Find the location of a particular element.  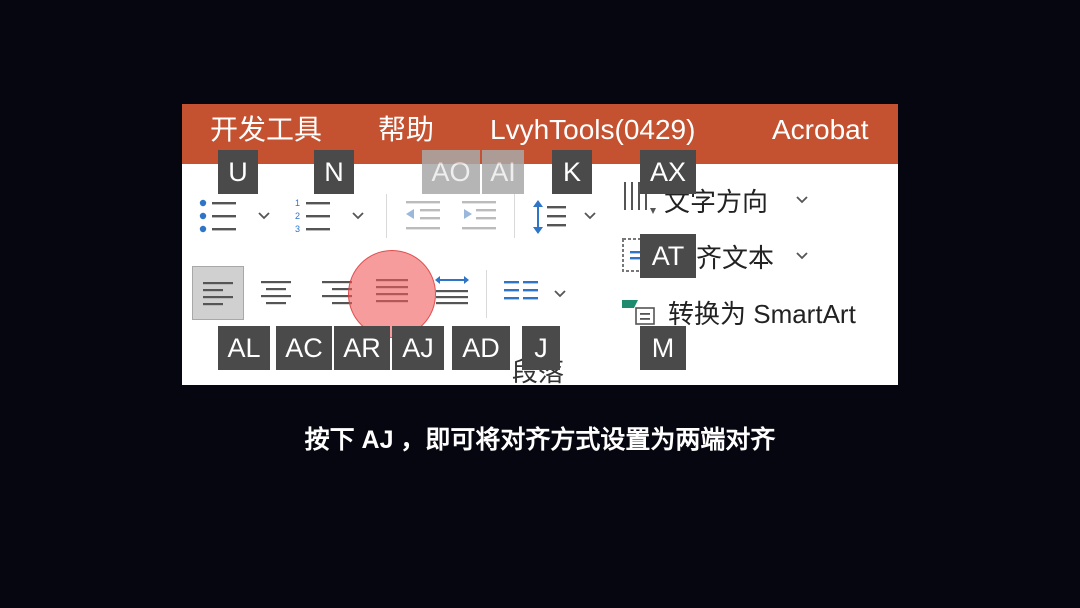

keytip-numbering: N is located at coordinates (334, 172).